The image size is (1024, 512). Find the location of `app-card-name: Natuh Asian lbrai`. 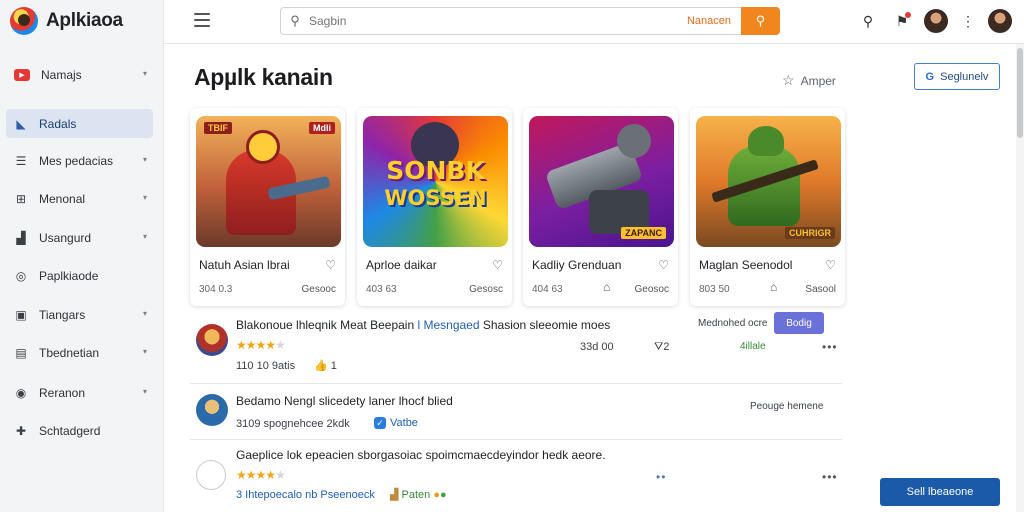

app-card-name: Natuh Asian lbrai is located at coordinates (244, 265).